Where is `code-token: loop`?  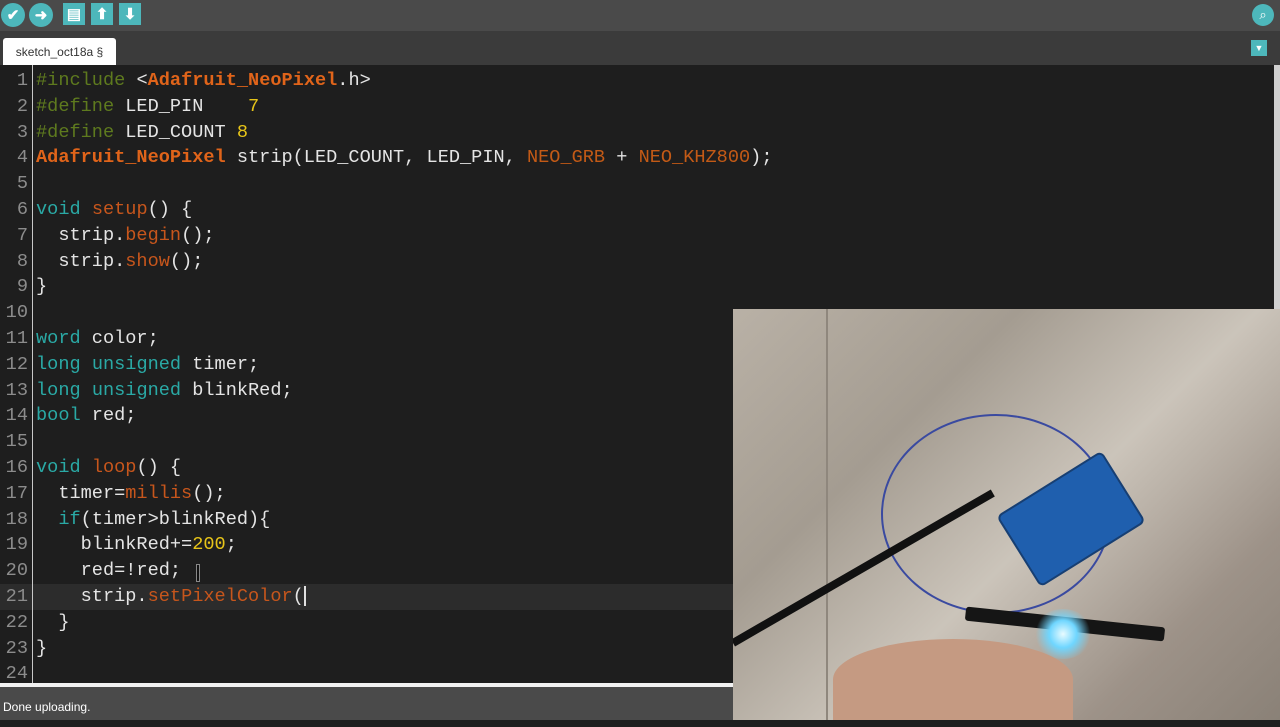
code-token: loop is located at coordinates (114, 467).